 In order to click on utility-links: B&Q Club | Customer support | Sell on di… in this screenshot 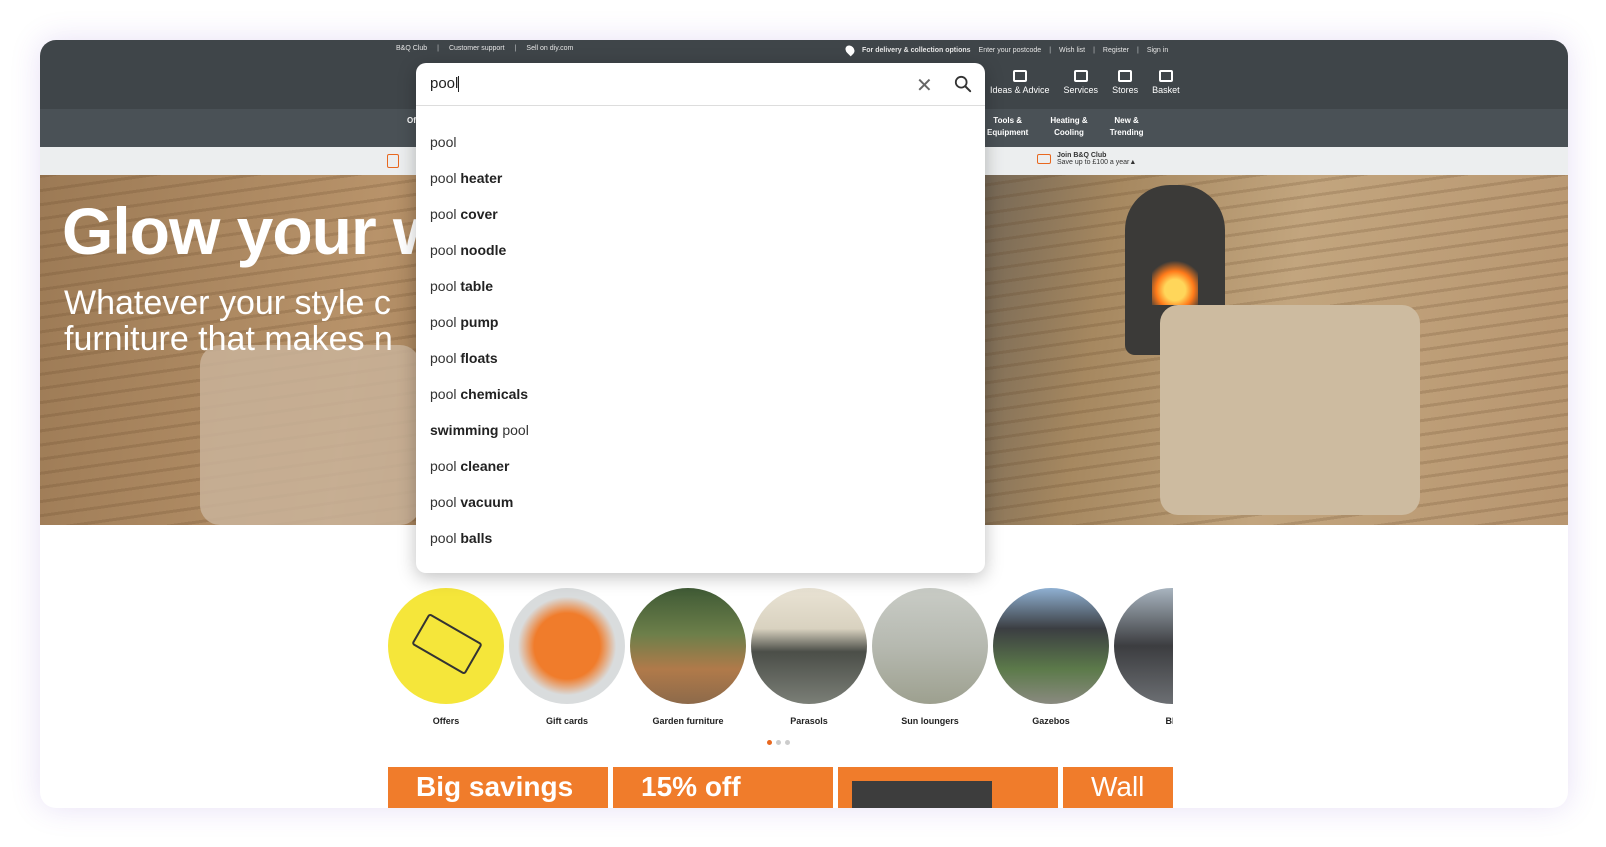, I will do `click(484, 48)`.